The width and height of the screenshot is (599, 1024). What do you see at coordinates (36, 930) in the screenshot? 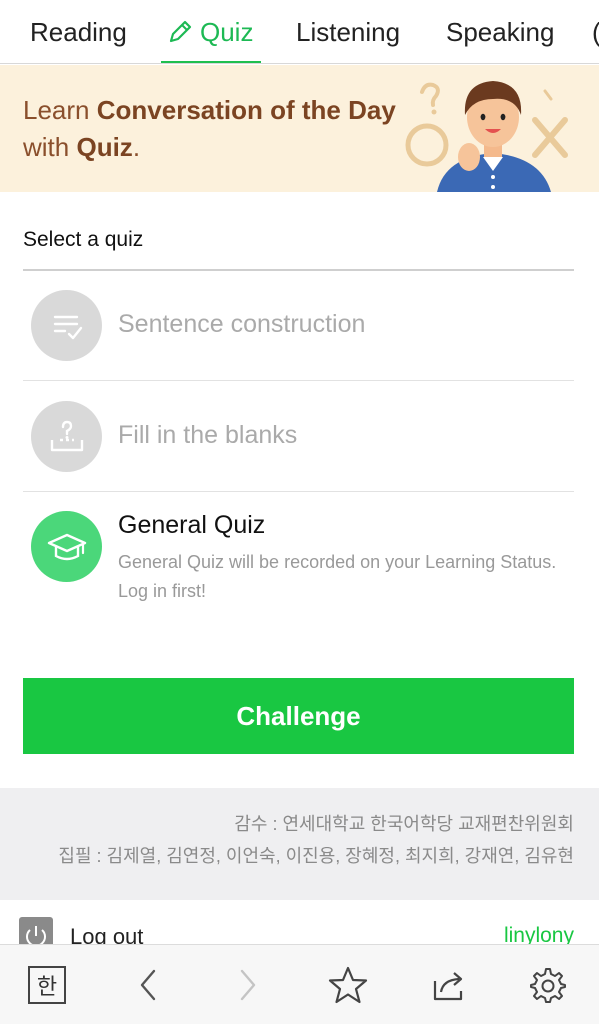
I see `power-icon` at bounding box center [36, 930].